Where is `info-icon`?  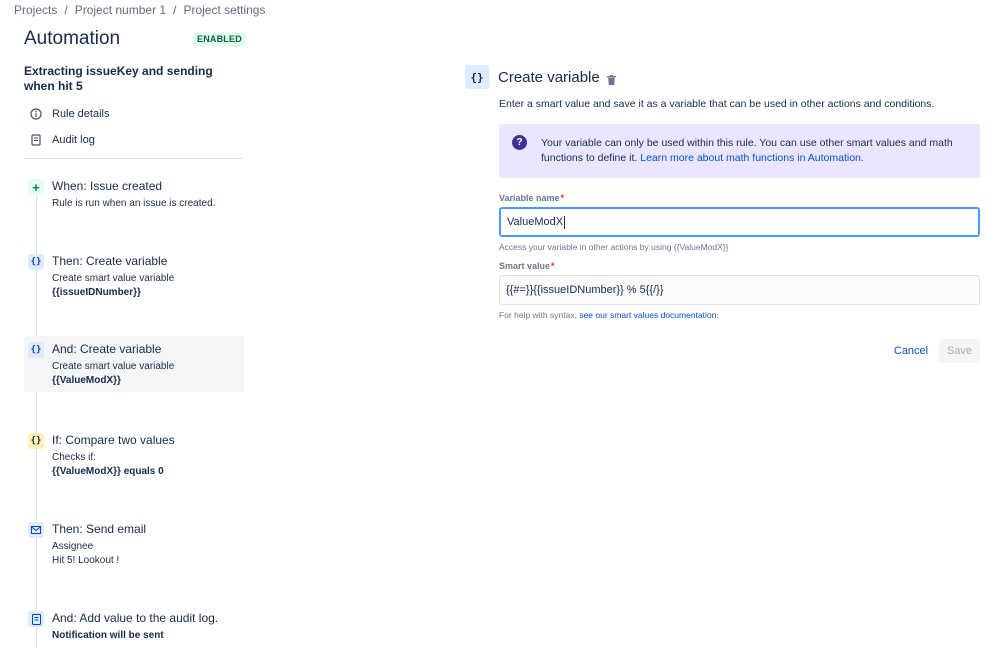
info-icon is located at coordinates (36, 114).